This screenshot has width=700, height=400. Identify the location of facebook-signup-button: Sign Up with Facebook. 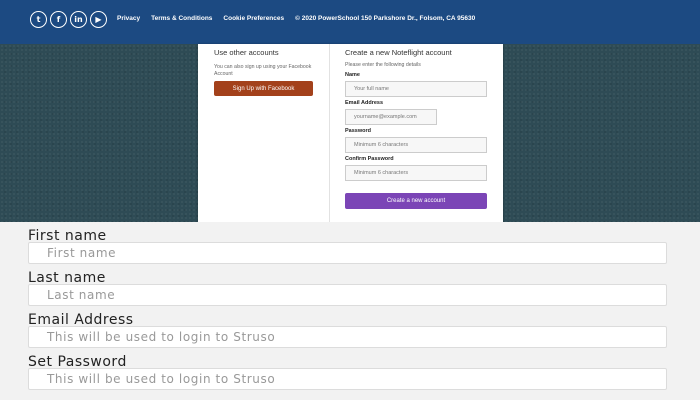
(263, 88).